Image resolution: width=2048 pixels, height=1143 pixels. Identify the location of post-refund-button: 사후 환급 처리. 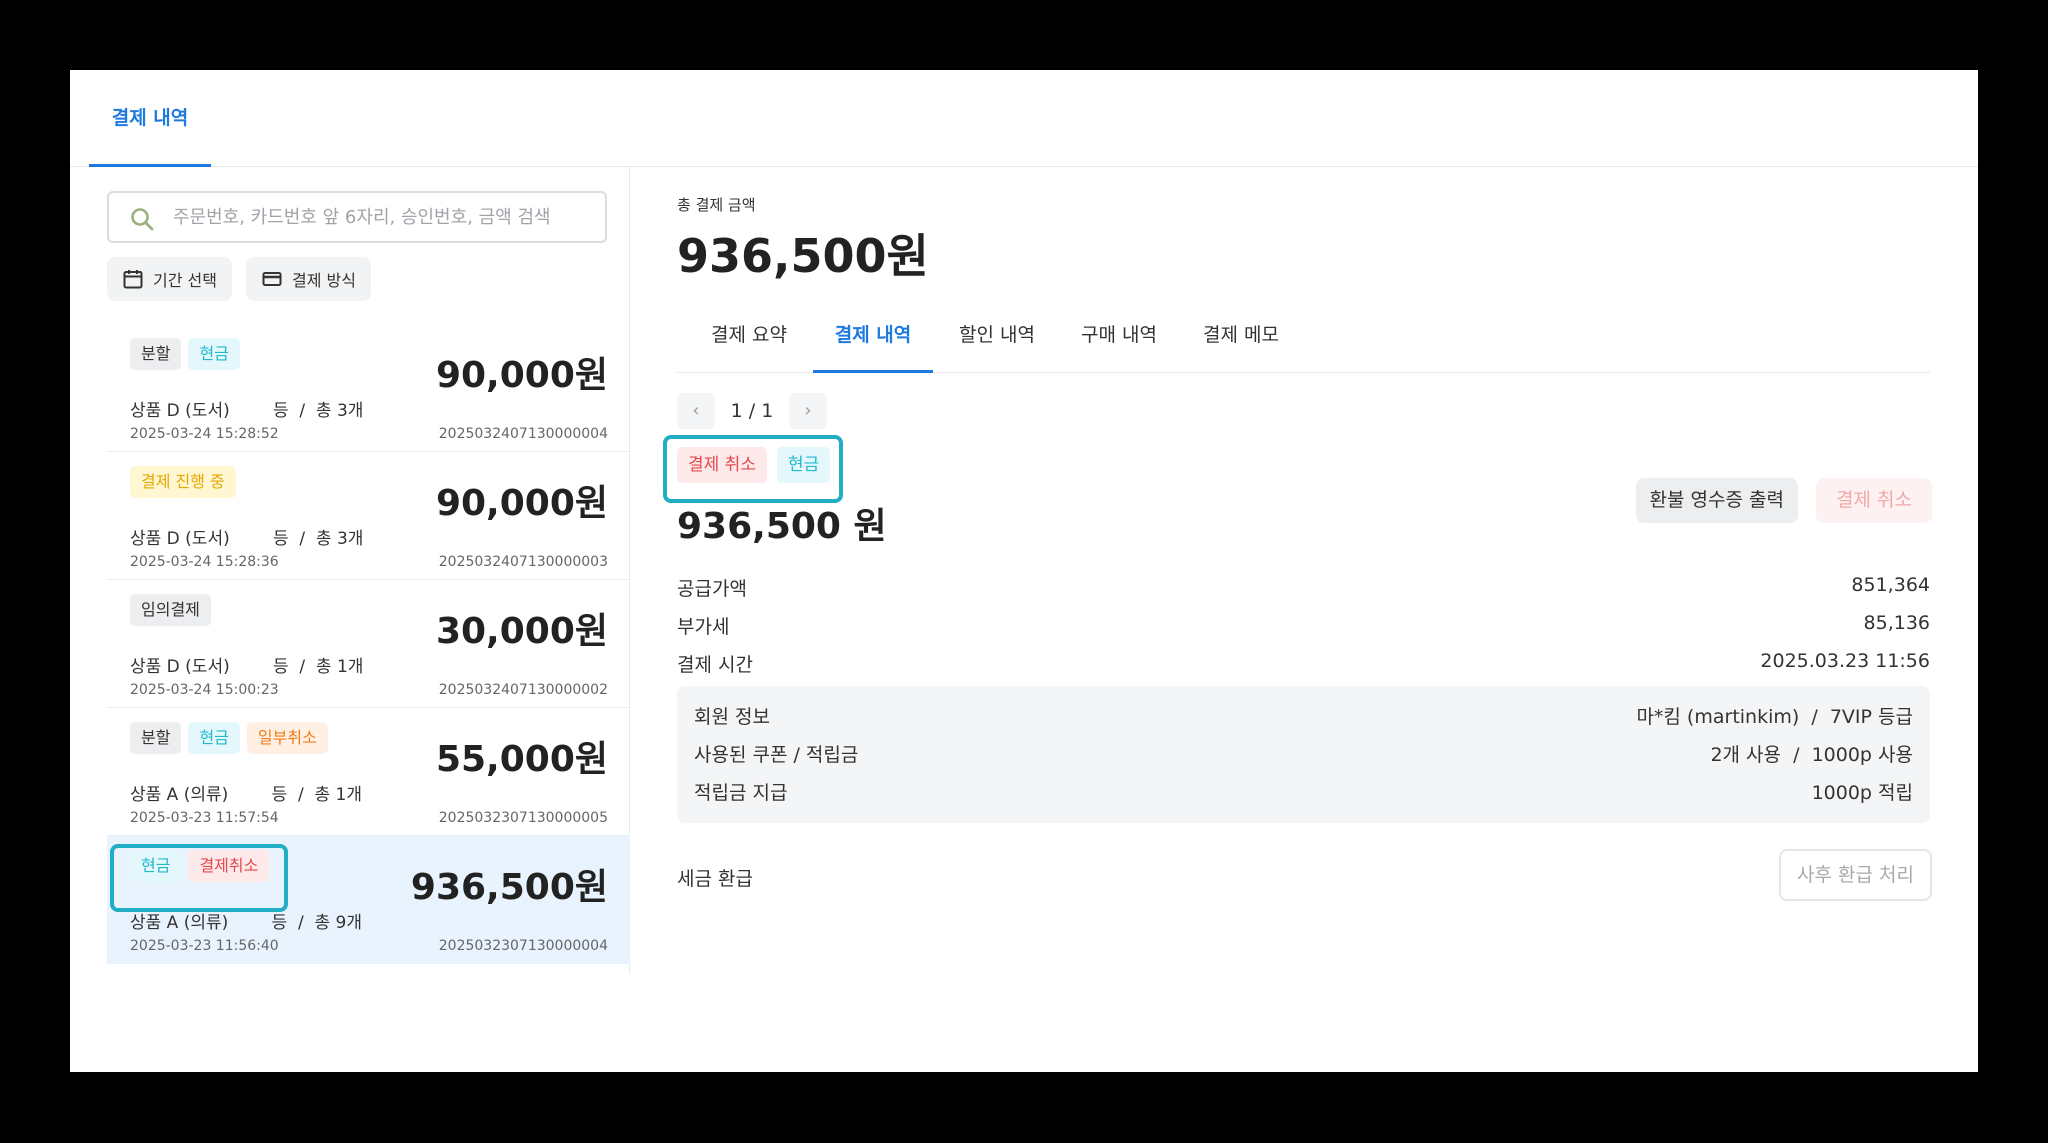
(1855, 875).